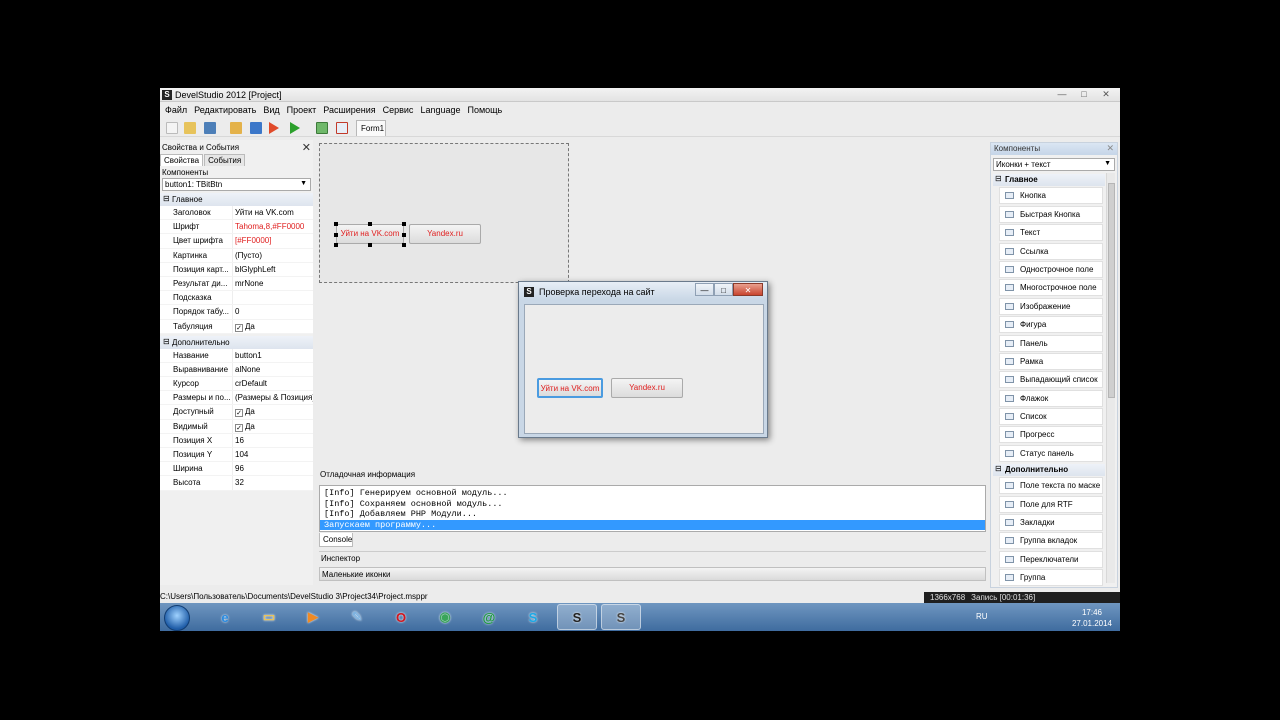 The width and height of the screenshot is (1280, 720). Describe the element at coordinates (236, 255) in the screenshot. I see `property-row: Картинка (Пусто)` at that location.